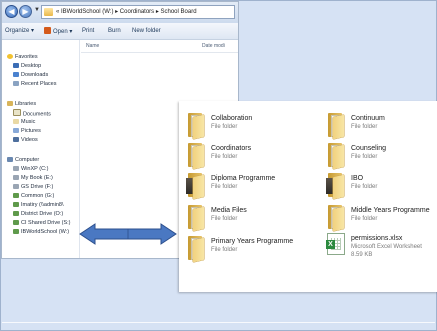 This screenshot has height=331, width=437. What do you see at coordinates (159, 47) in the screenshot?
I see `column-header: Name Date modi` at bounding box center [159, 47].